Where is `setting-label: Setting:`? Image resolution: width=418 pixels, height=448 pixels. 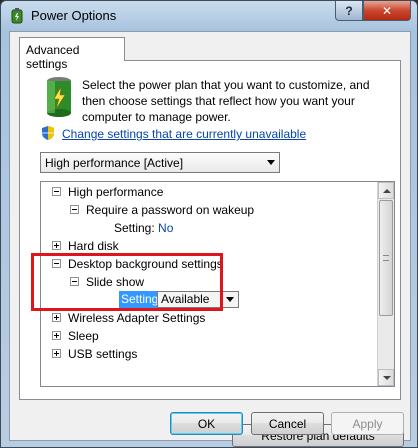 setting-label: Setting: is located at coordinates (134, 228).